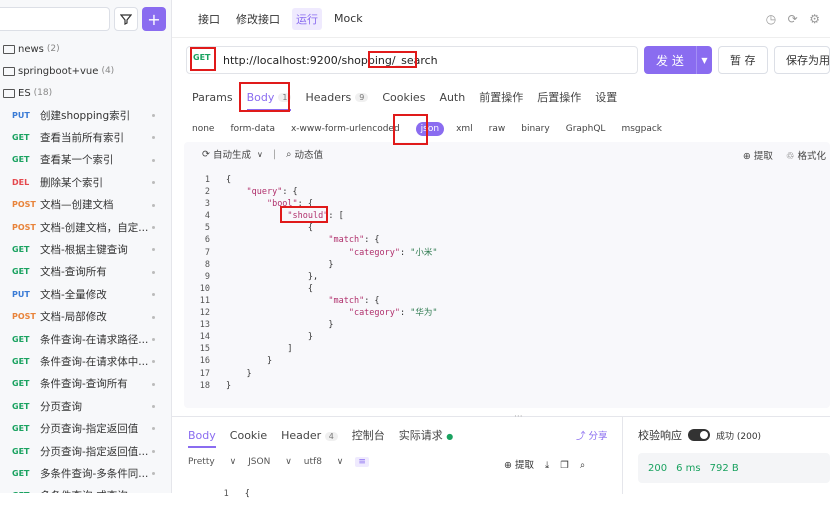  I want to click on body-type-json: json, so click(430, 129).